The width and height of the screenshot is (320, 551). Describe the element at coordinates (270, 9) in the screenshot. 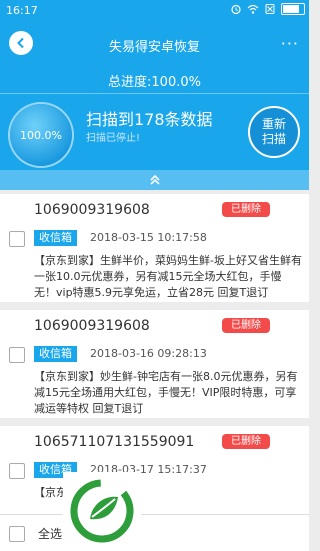

I see `no-sim-icon` at that location.